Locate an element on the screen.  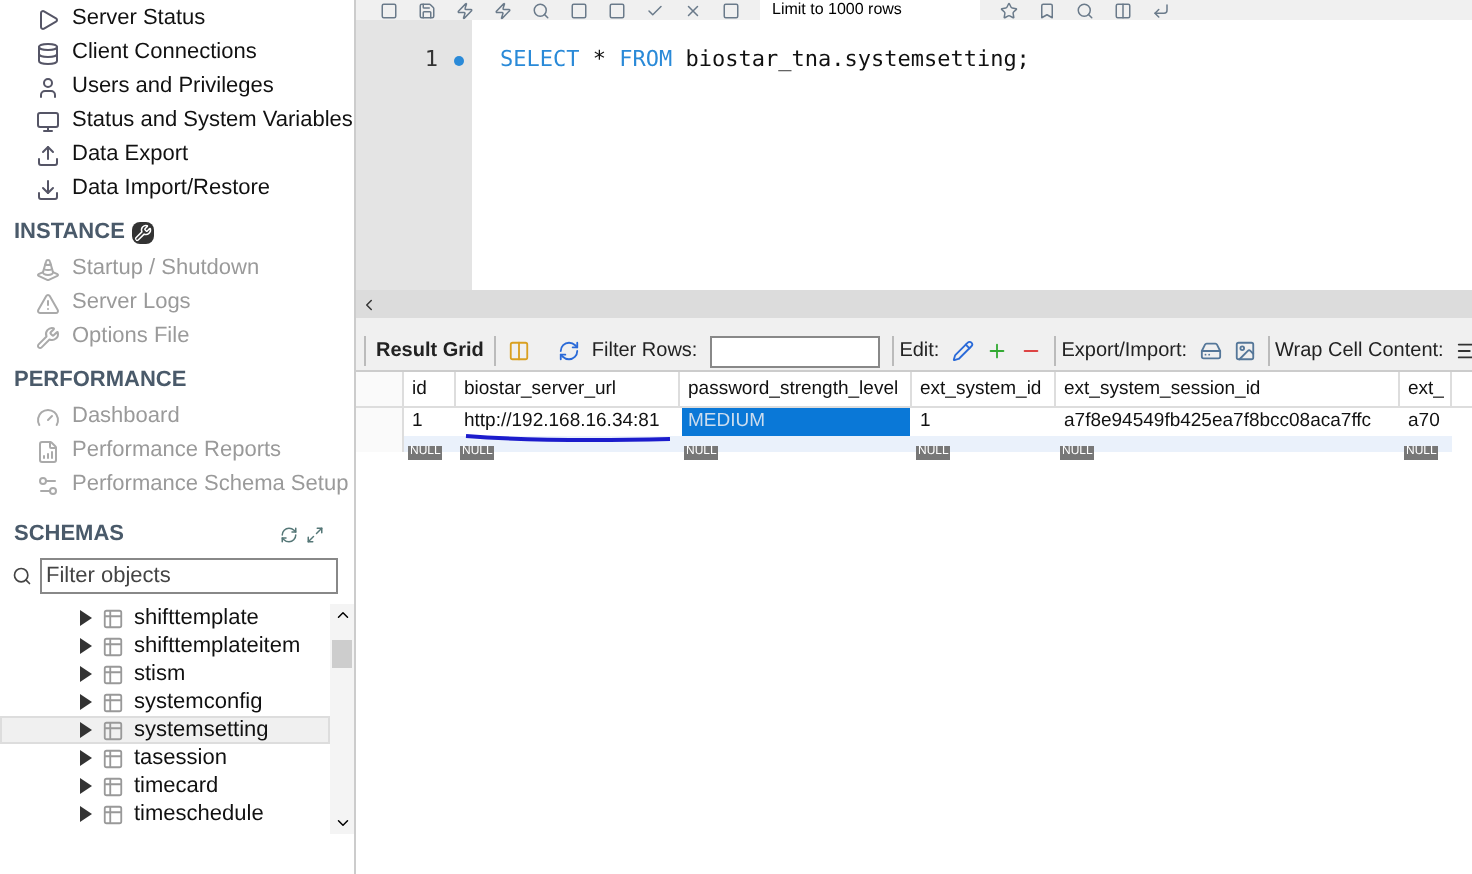
column-header: ext_system_session_id is located at coordinates (1228, 389).